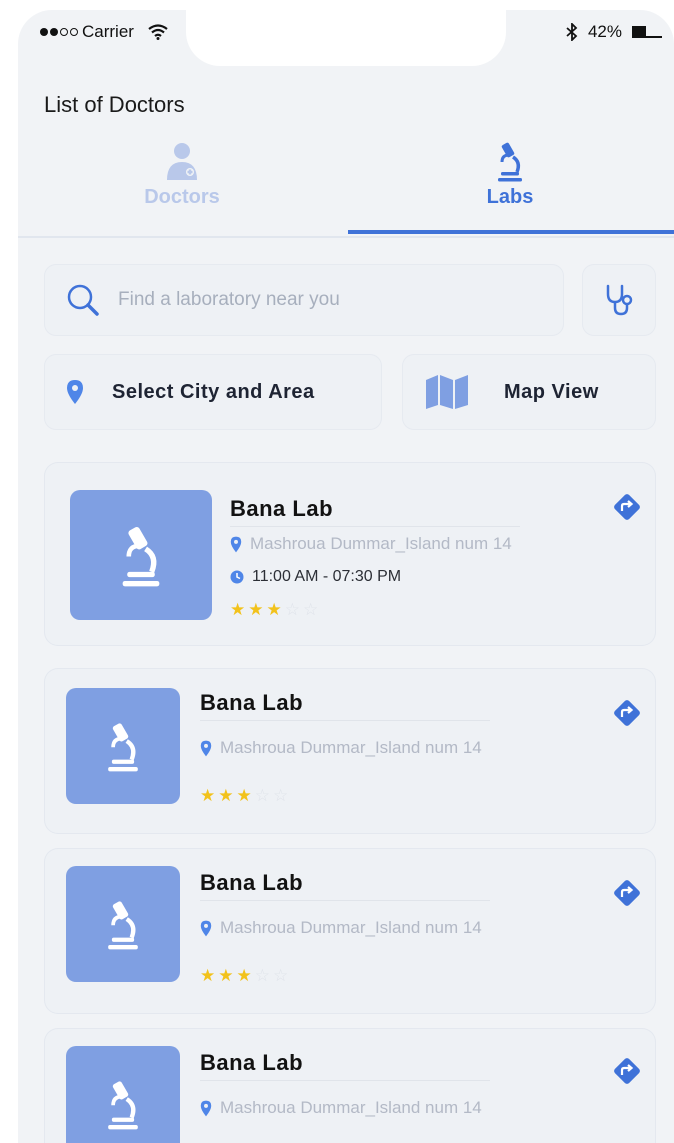  I want to click on lab-hours-text: 11:00 AM - 07:30 PM, so click(327, 576).